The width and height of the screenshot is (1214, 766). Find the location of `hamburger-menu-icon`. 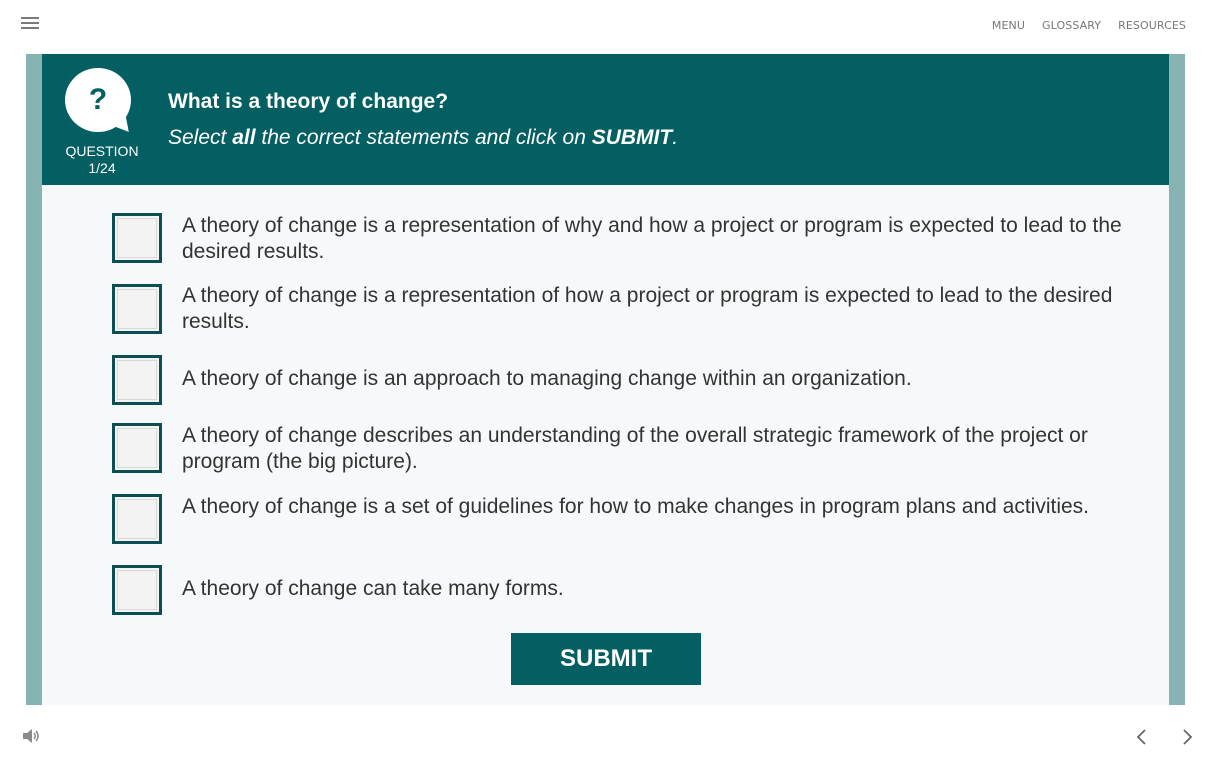

hamburger-menu-icon is located at coordinates (30, 23).